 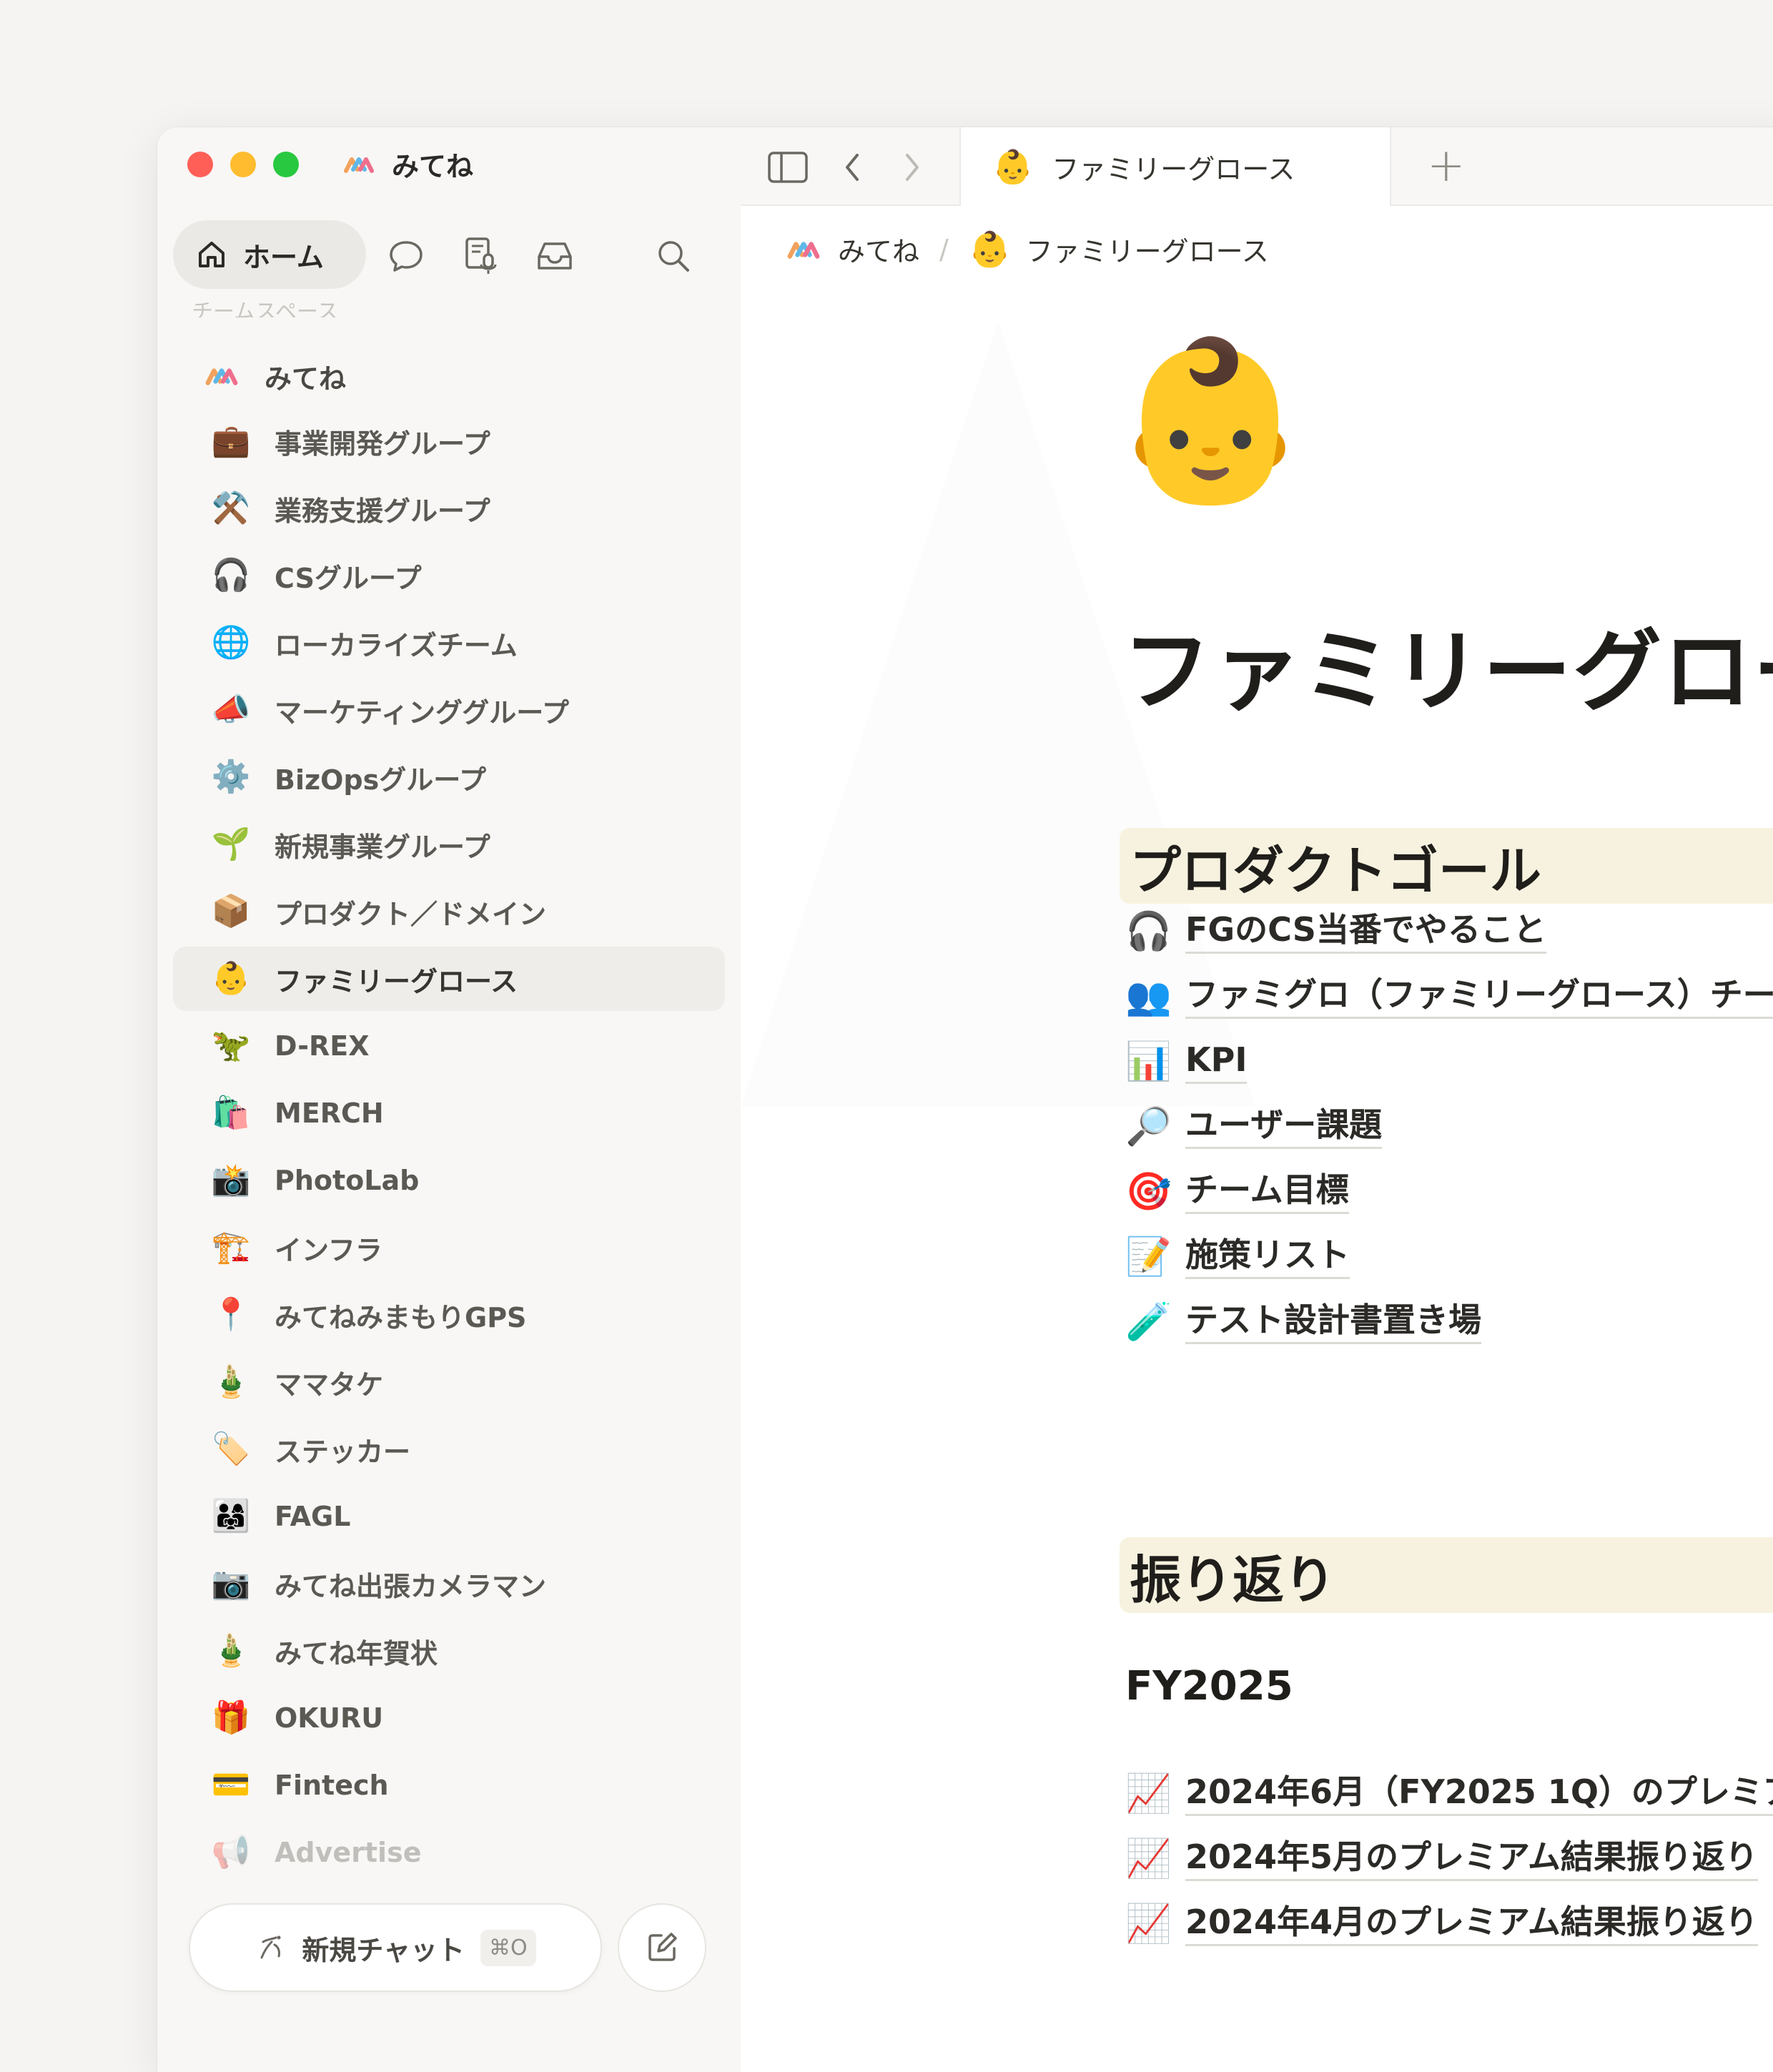 What do you see at coordinates (396, 981) in the screenshot?
I see `sidebar-item-label: ファミリーグロース` at bounding box center [396, 981].